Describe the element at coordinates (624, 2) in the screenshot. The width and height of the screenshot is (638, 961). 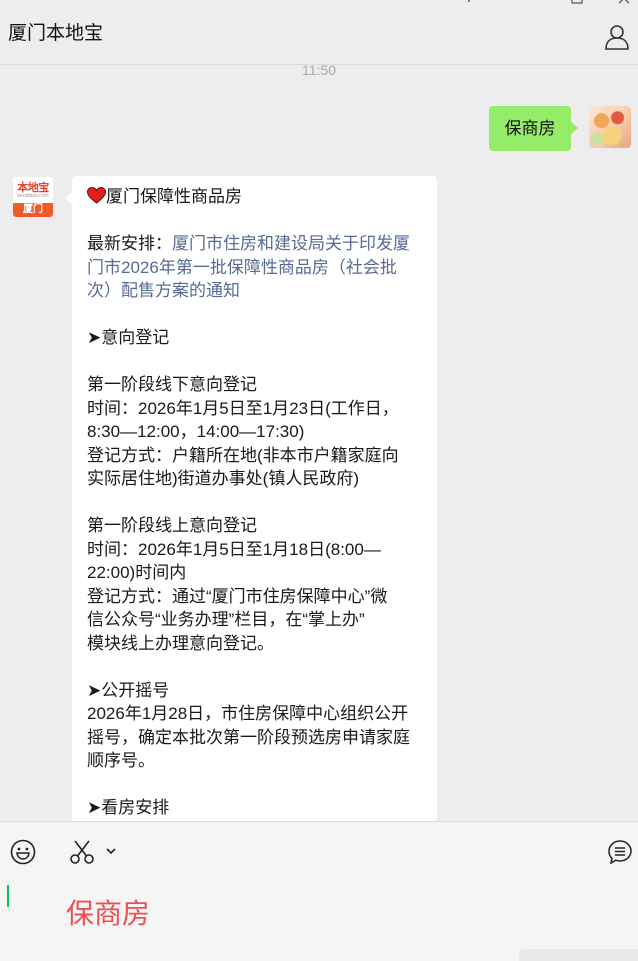
I see `close-icon` at that location.